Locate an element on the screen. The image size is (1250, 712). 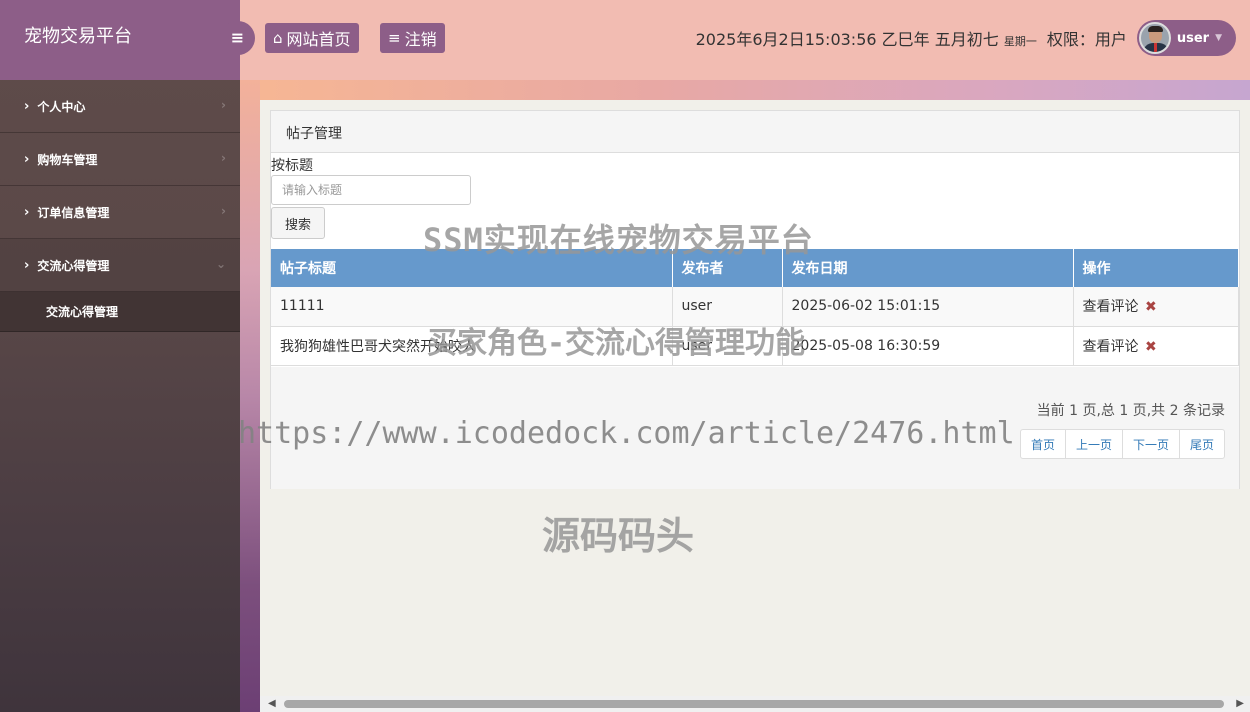
sidebar-item-orders: › 订单信息管理 › is located at coordinates (120, 212).